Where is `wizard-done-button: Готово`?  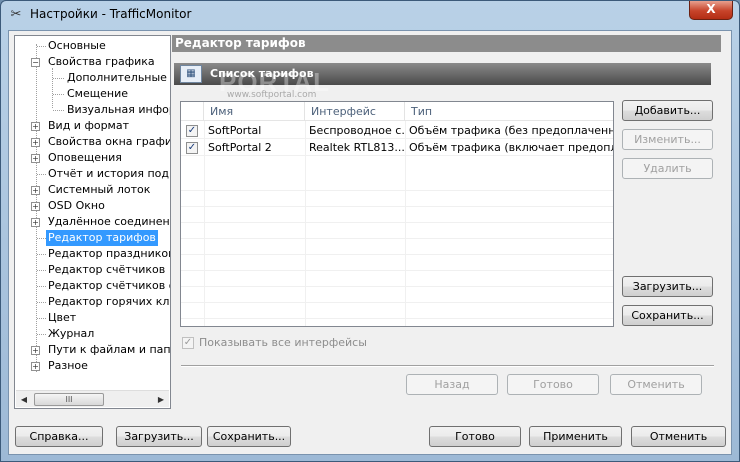 wizard-done-button: Готово is located at coordinates (553, 384).